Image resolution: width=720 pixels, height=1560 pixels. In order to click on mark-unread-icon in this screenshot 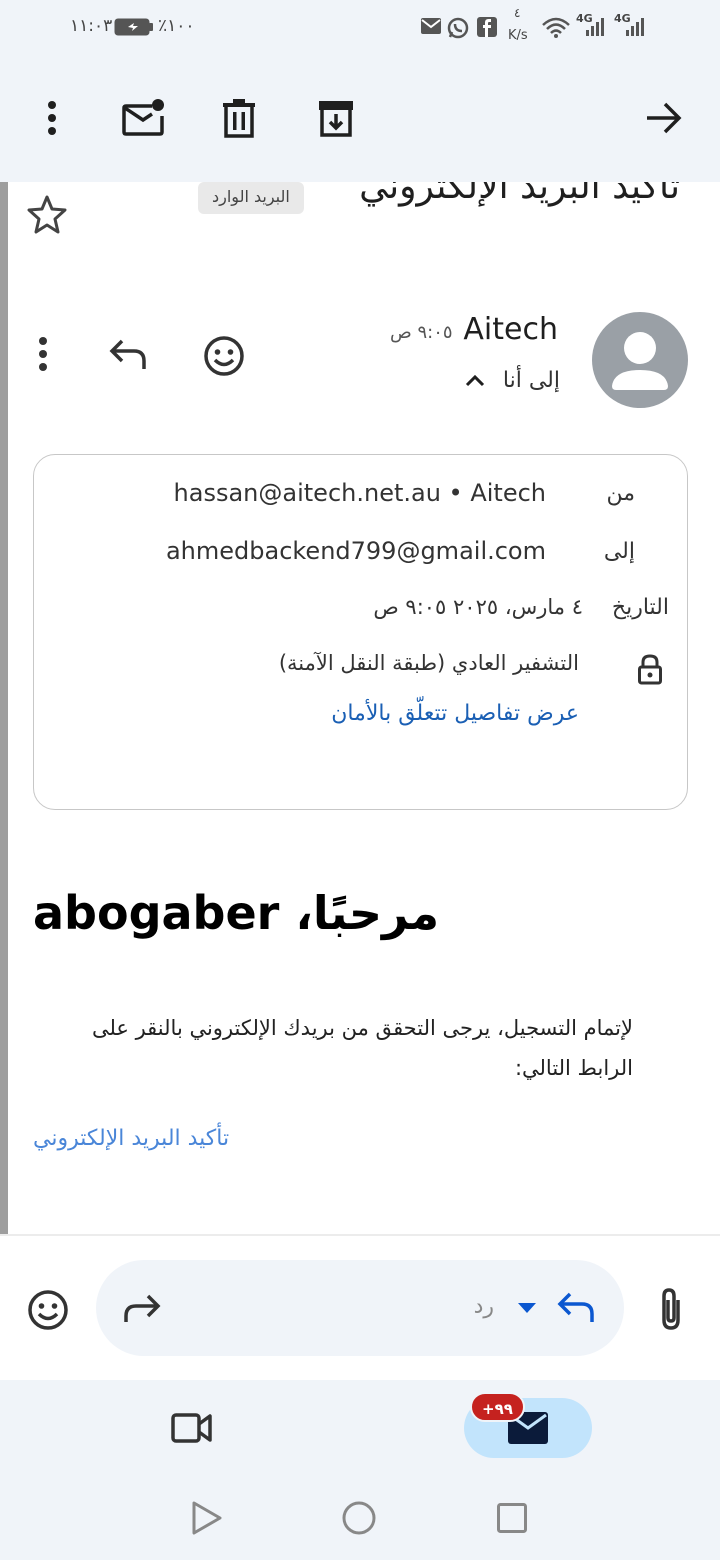, I will do `click(143, 117)`.